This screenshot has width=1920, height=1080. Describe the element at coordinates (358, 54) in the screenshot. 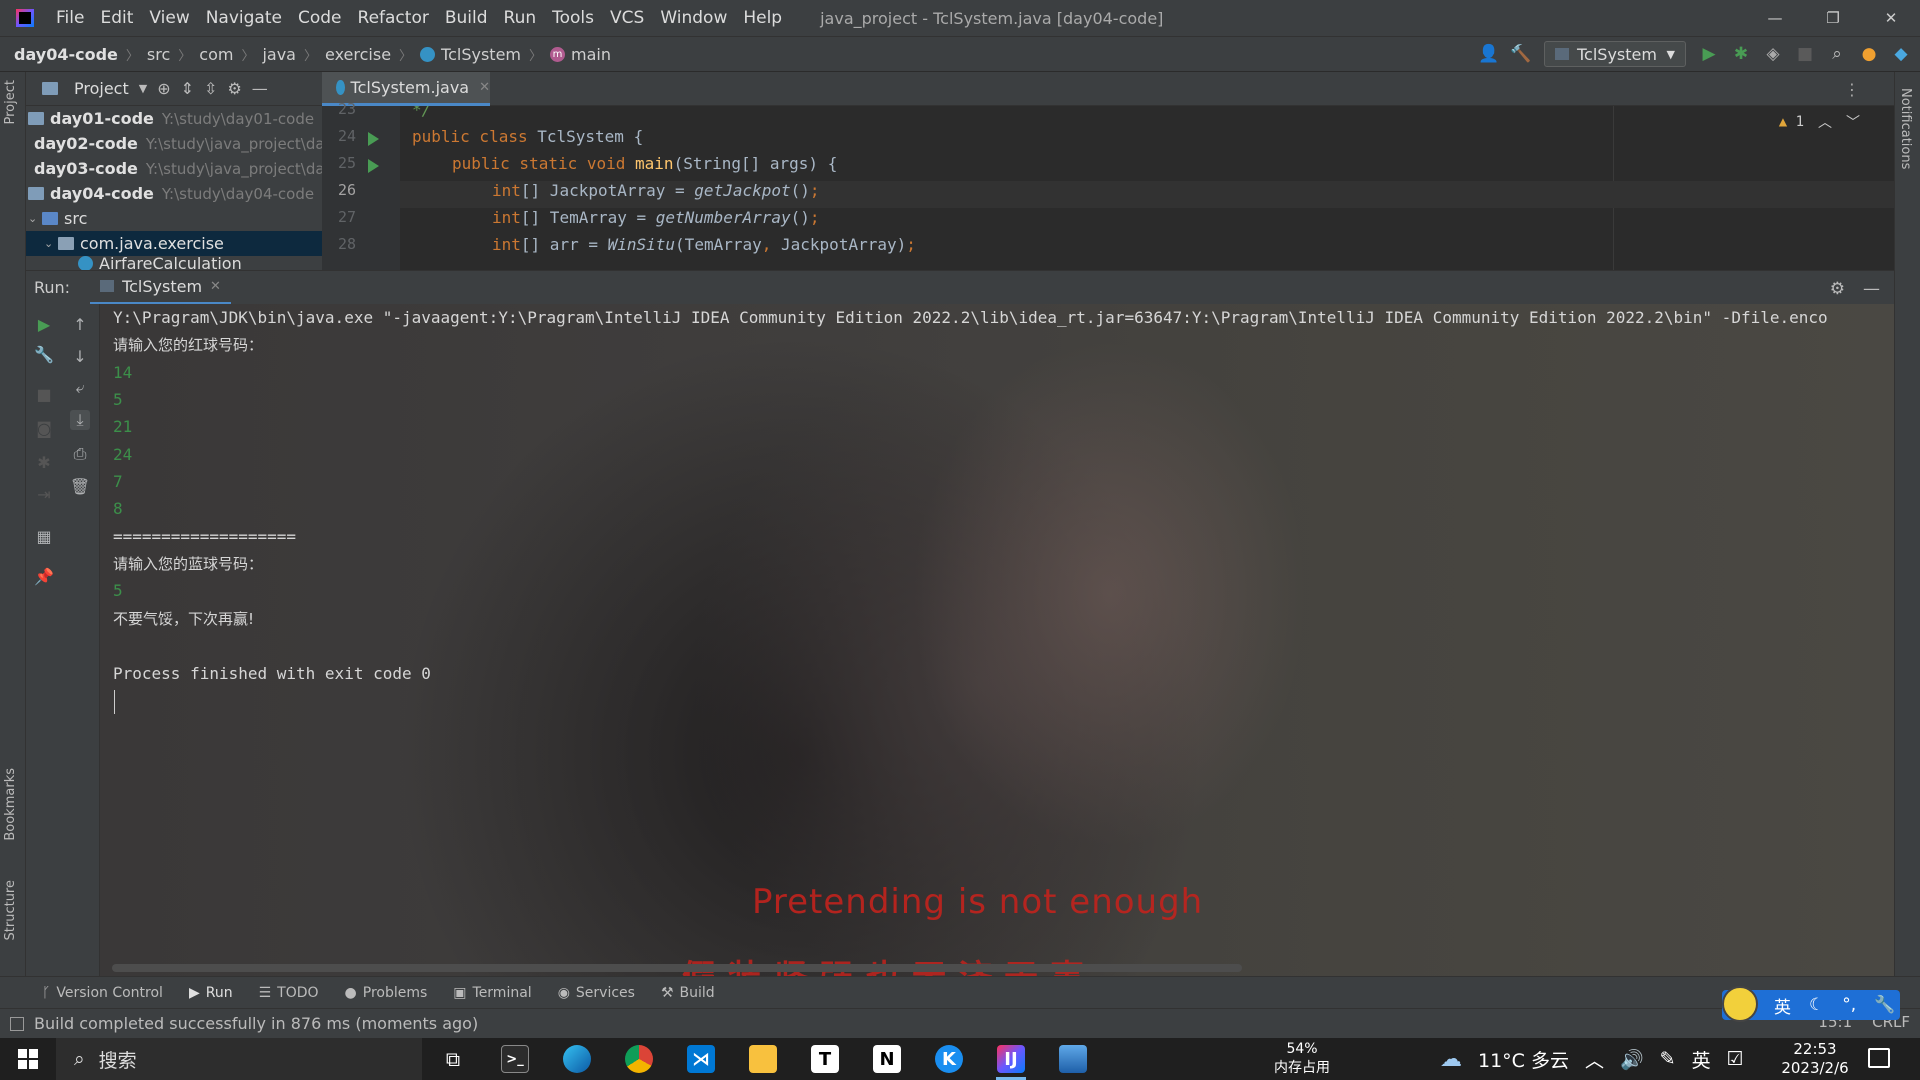

I see `breadcrumb-exercise: exercise` at that location.